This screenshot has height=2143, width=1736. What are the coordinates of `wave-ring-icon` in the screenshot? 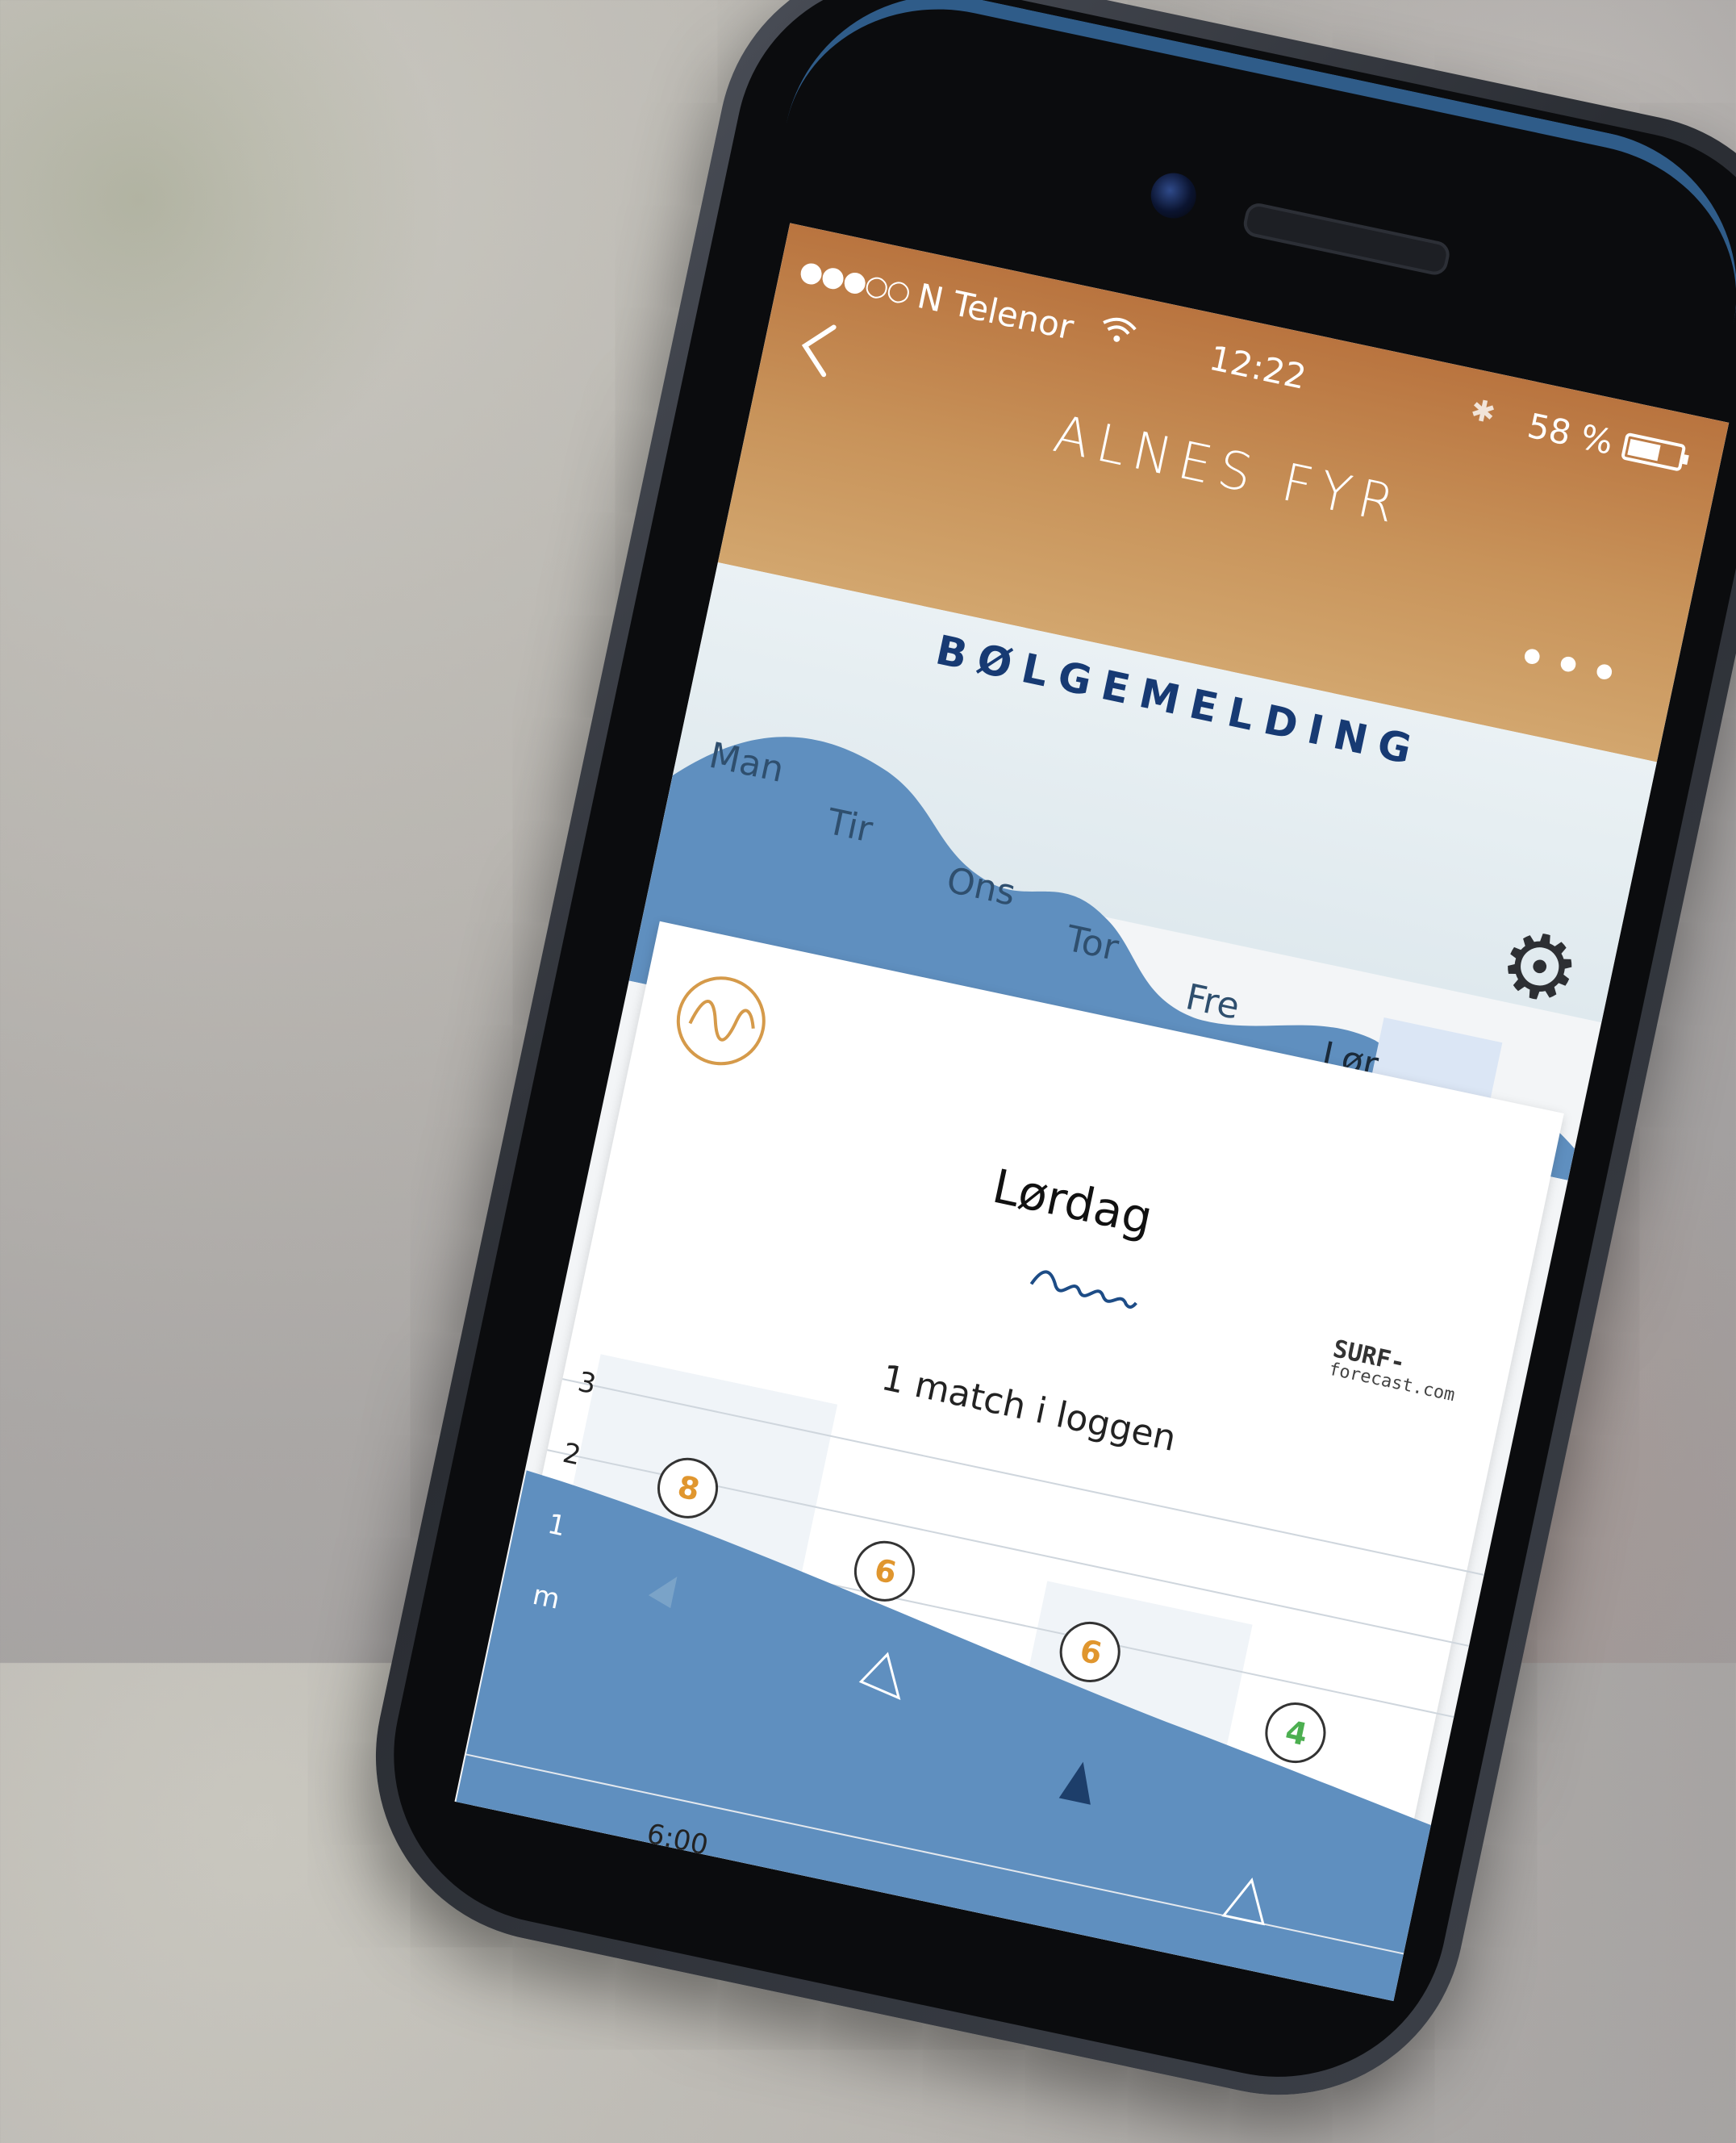 It's located at (721, 1021).